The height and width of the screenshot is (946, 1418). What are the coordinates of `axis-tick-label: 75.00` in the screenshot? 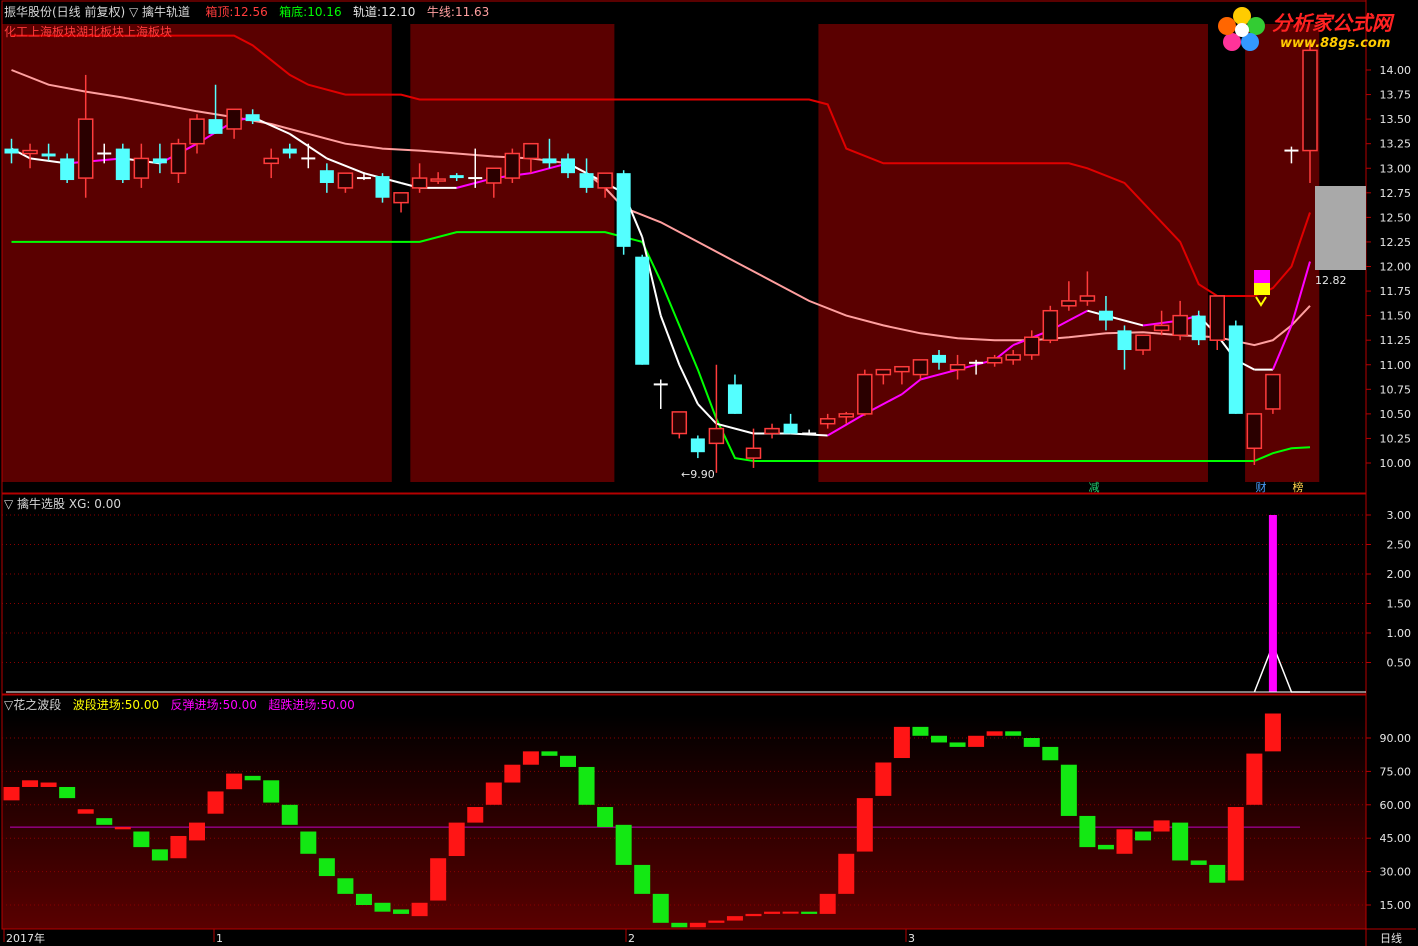 It's located at (1396, 771).